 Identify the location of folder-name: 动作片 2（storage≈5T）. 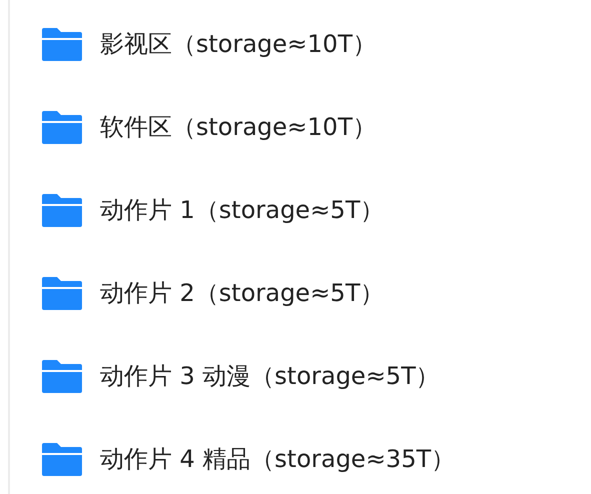
(242, 293).